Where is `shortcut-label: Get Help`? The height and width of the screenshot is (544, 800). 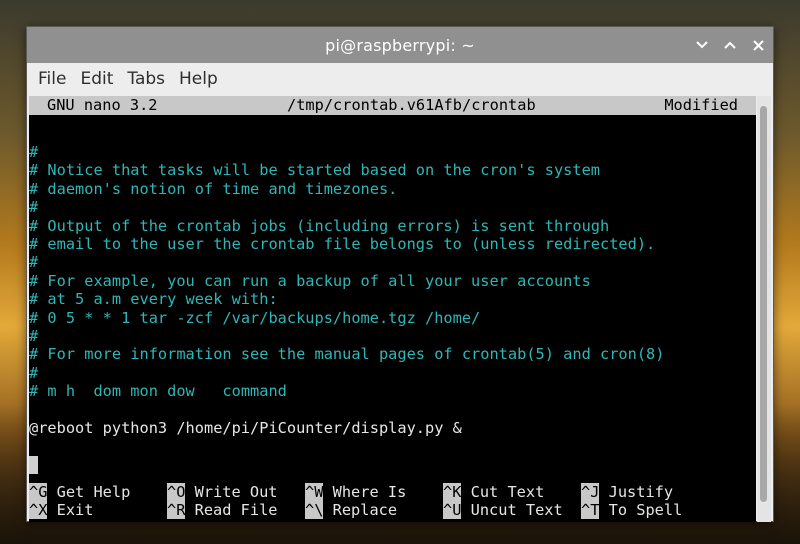 shortcut-label: Get Help is located at coordinates (89, 492).